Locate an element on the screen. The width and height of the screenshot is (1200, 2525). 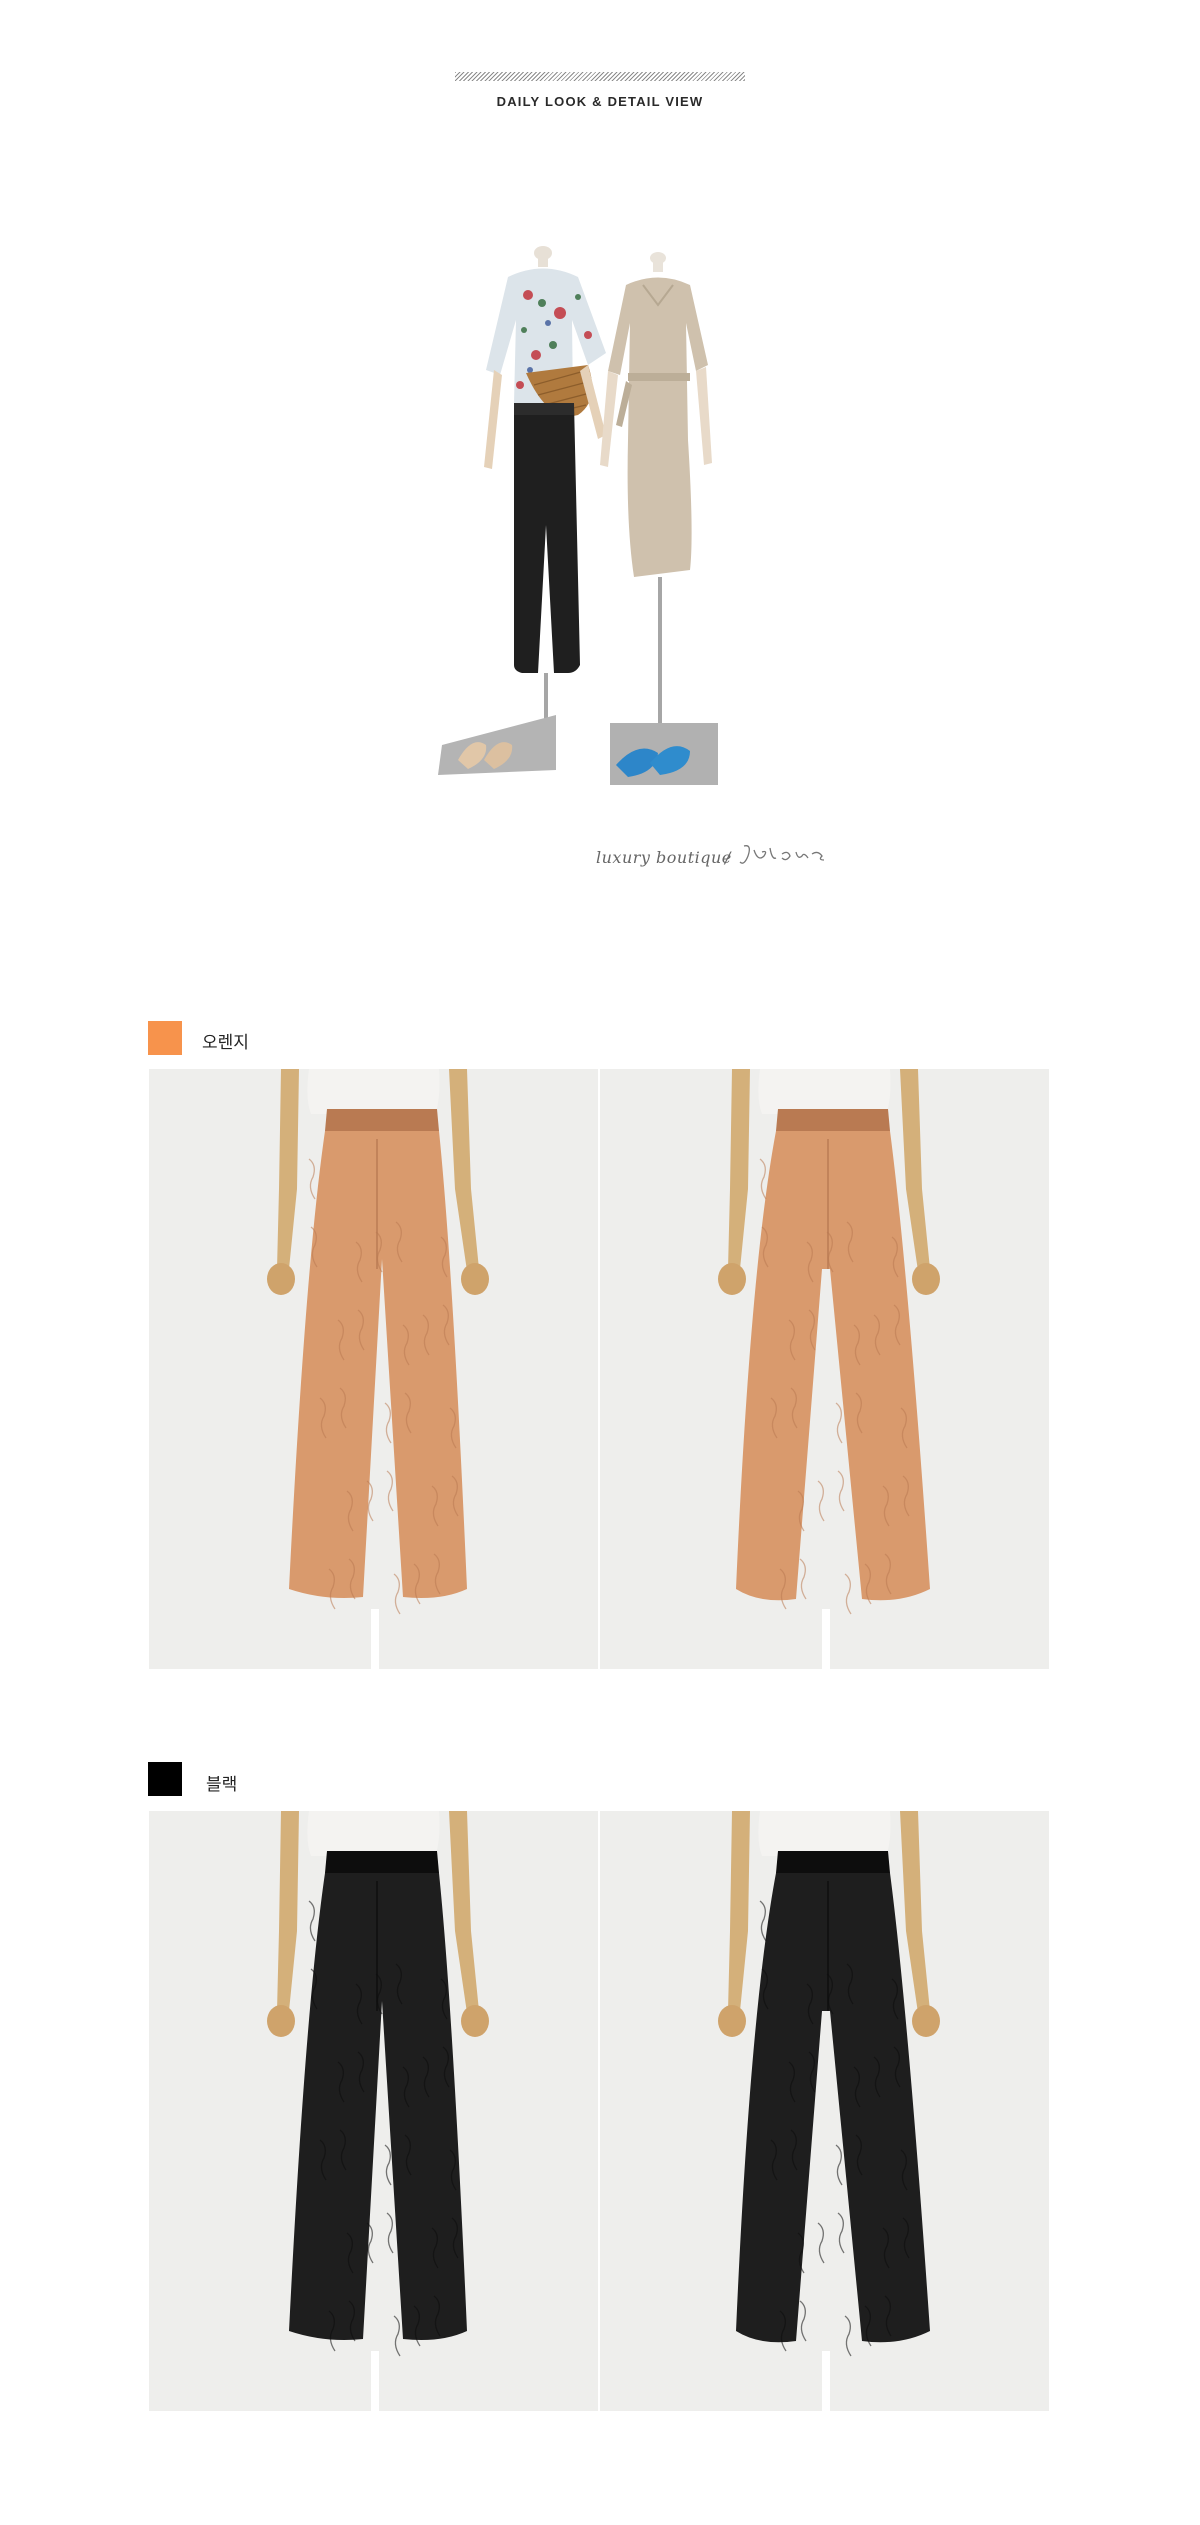
orange-pants-front-photo is located at coordinates (373, 1369).